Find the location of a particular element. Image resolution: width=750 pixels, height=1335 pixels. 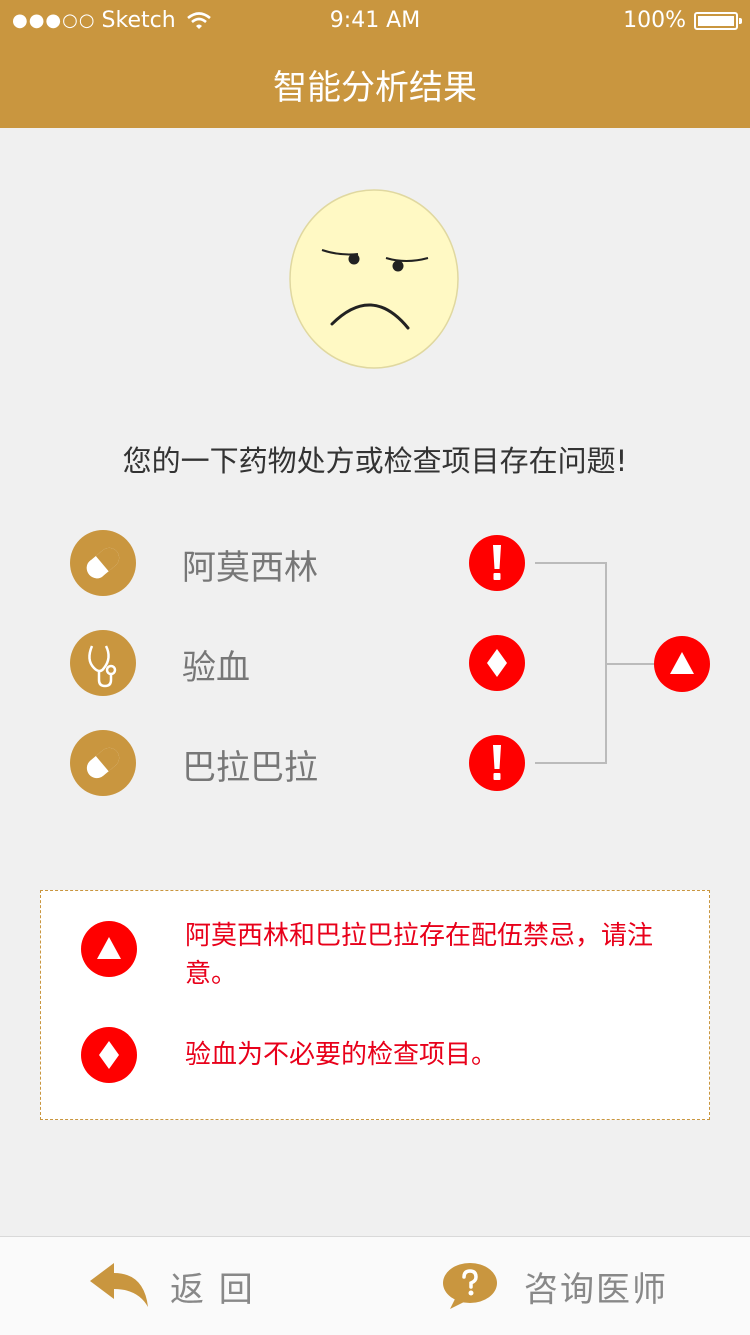

status-right: 100% is located at coordinates (682, 20).